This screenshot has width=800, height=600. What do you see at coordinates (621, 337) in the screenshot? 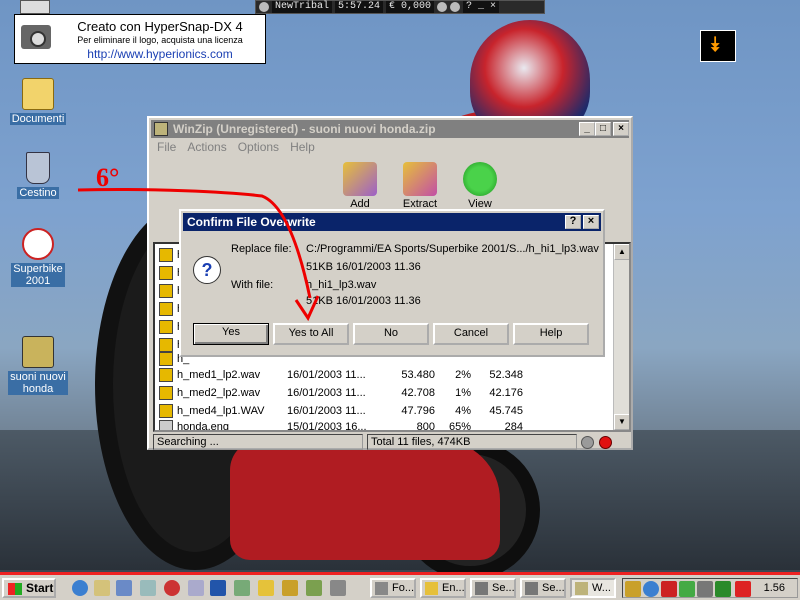
I see `vertical-scrollbar: ▲ ▼` at bounding box center [621, 337].